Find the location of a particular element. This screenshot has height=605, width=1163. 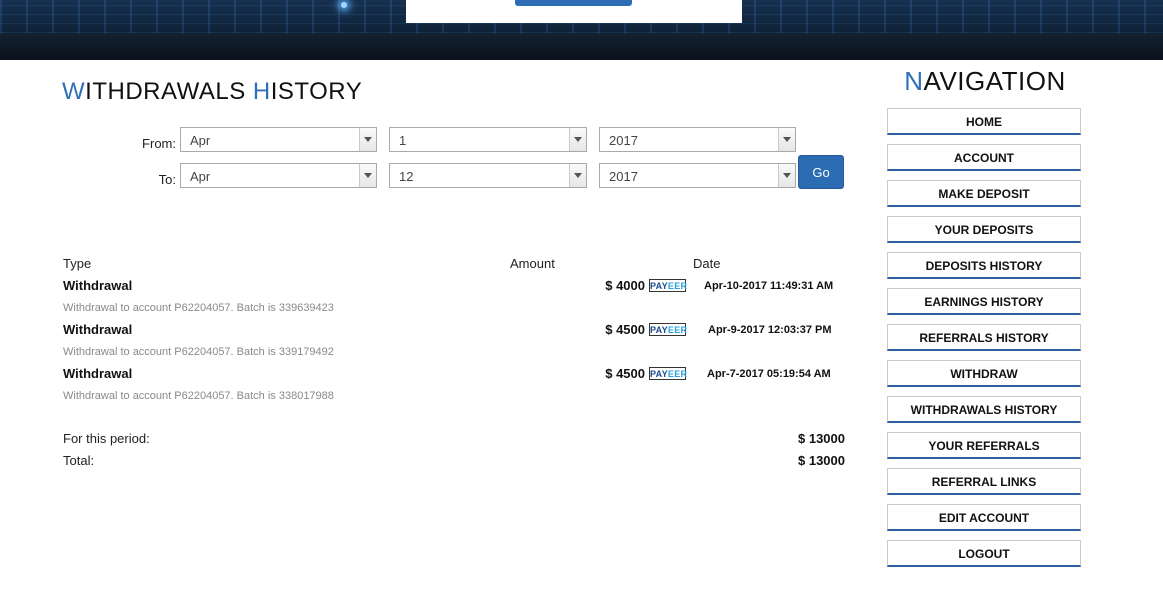

row-2-amount: $ 4500 is located at coordinates (625, 329).